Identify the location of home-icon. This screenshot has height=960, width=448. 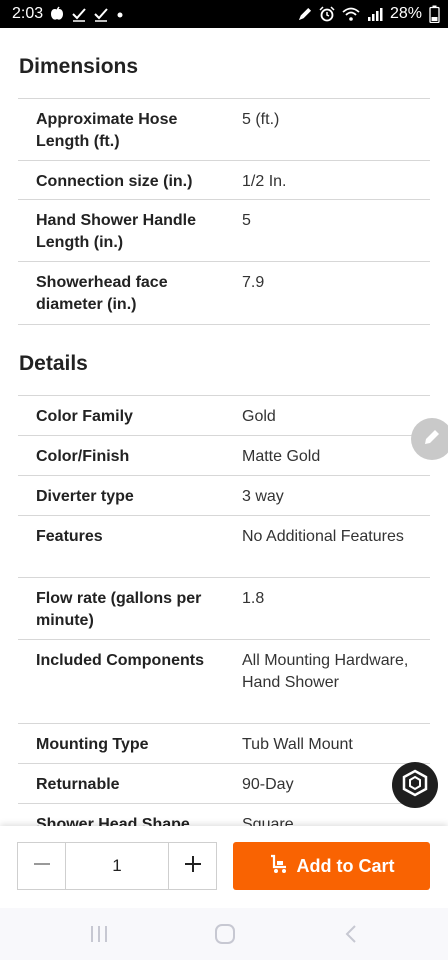
(225, 936).